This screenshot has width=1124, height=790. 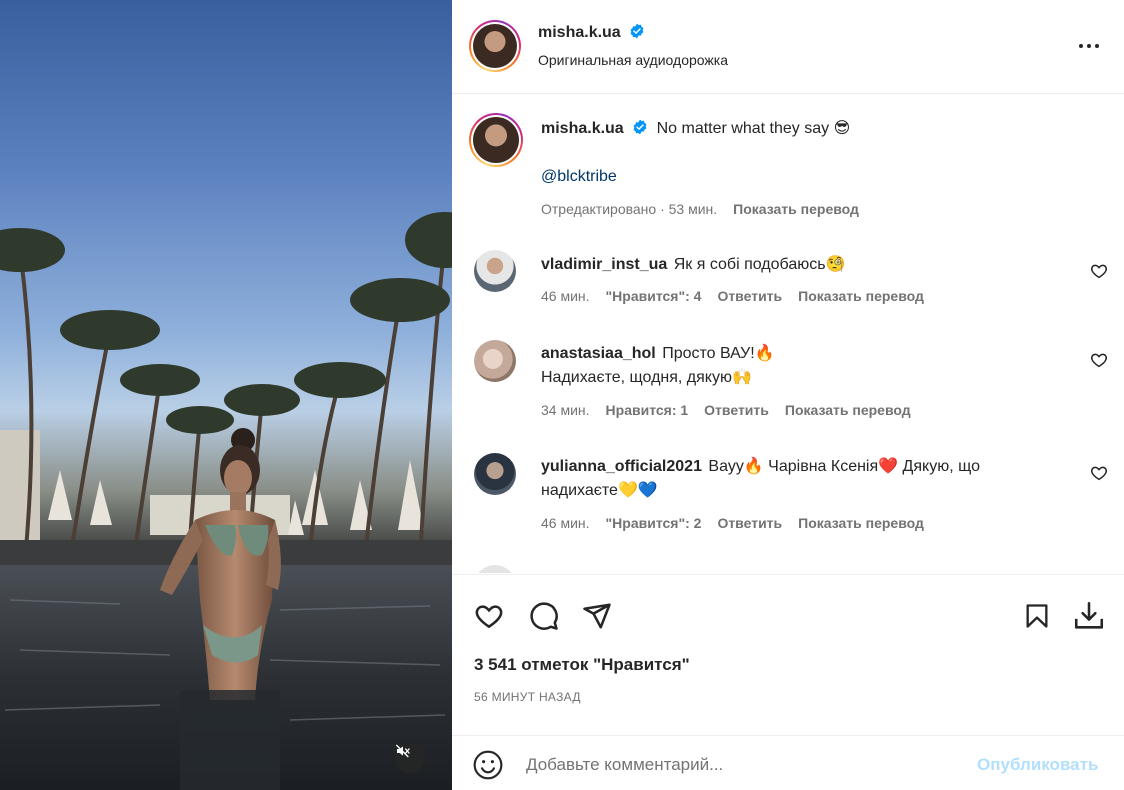 I want to click on caption-username: misha.k.ua, so click(x=582, y=128).